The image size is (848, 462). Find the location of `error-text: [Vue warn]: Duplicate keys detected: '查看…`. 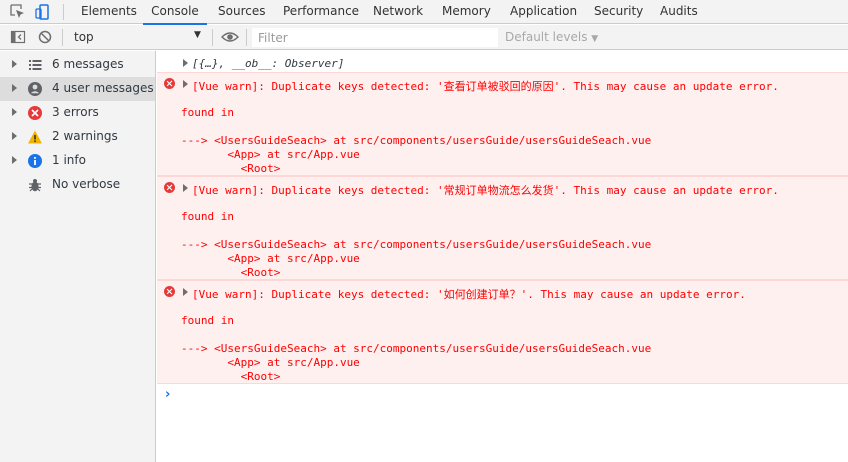

error-text: [Vue warn]: Duplicate keys detected: '查看… is located at coordinates (485, 86).